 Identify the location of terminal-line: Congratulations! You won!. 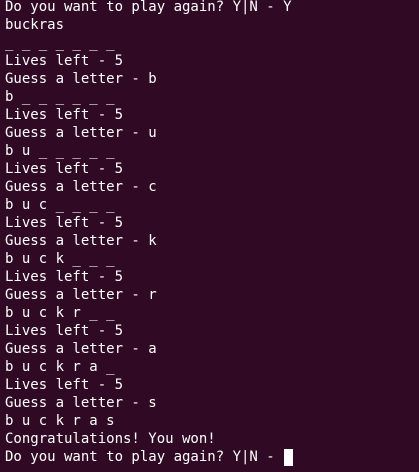
(110, 439).